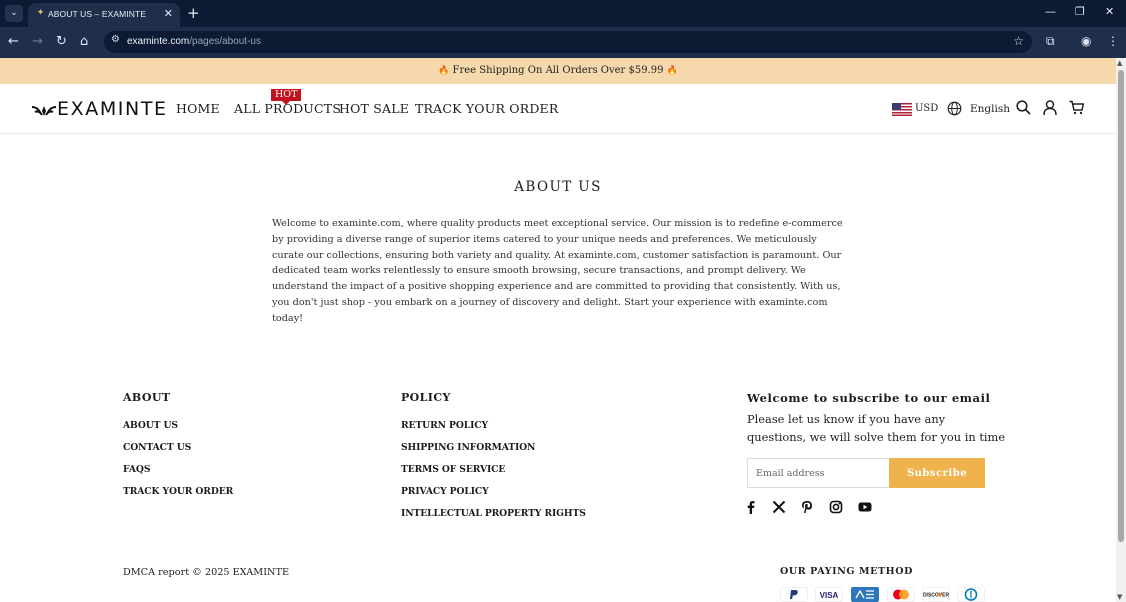 The height and width of the screenshot is (602, 1126). I want to click on close-window-button: ✕, so click(1109, 11).